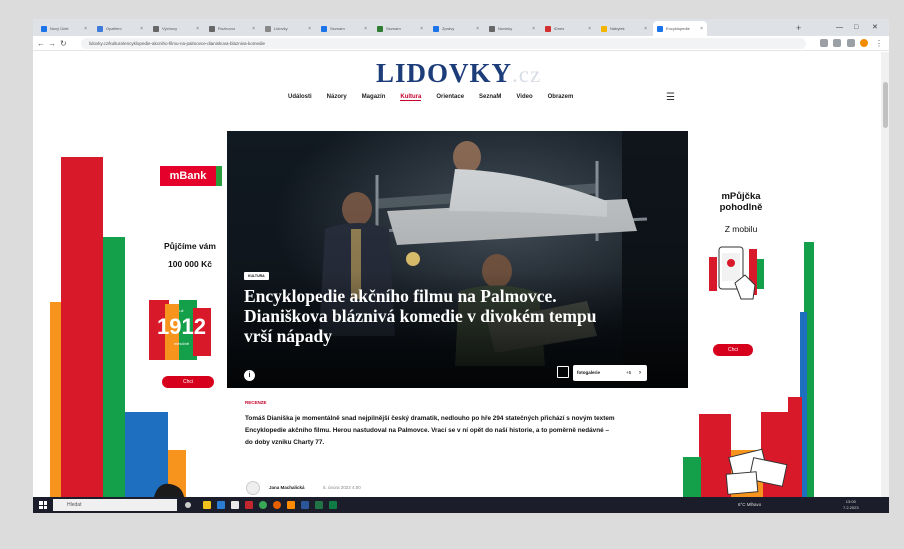 This screenshot has height=549, width=904. Describe the element at coordinates (461, 505) in the screenshot. I see `windows-taskbar: Hledat 6°C Mlhavo 13:00 7.2.2023` at that location.